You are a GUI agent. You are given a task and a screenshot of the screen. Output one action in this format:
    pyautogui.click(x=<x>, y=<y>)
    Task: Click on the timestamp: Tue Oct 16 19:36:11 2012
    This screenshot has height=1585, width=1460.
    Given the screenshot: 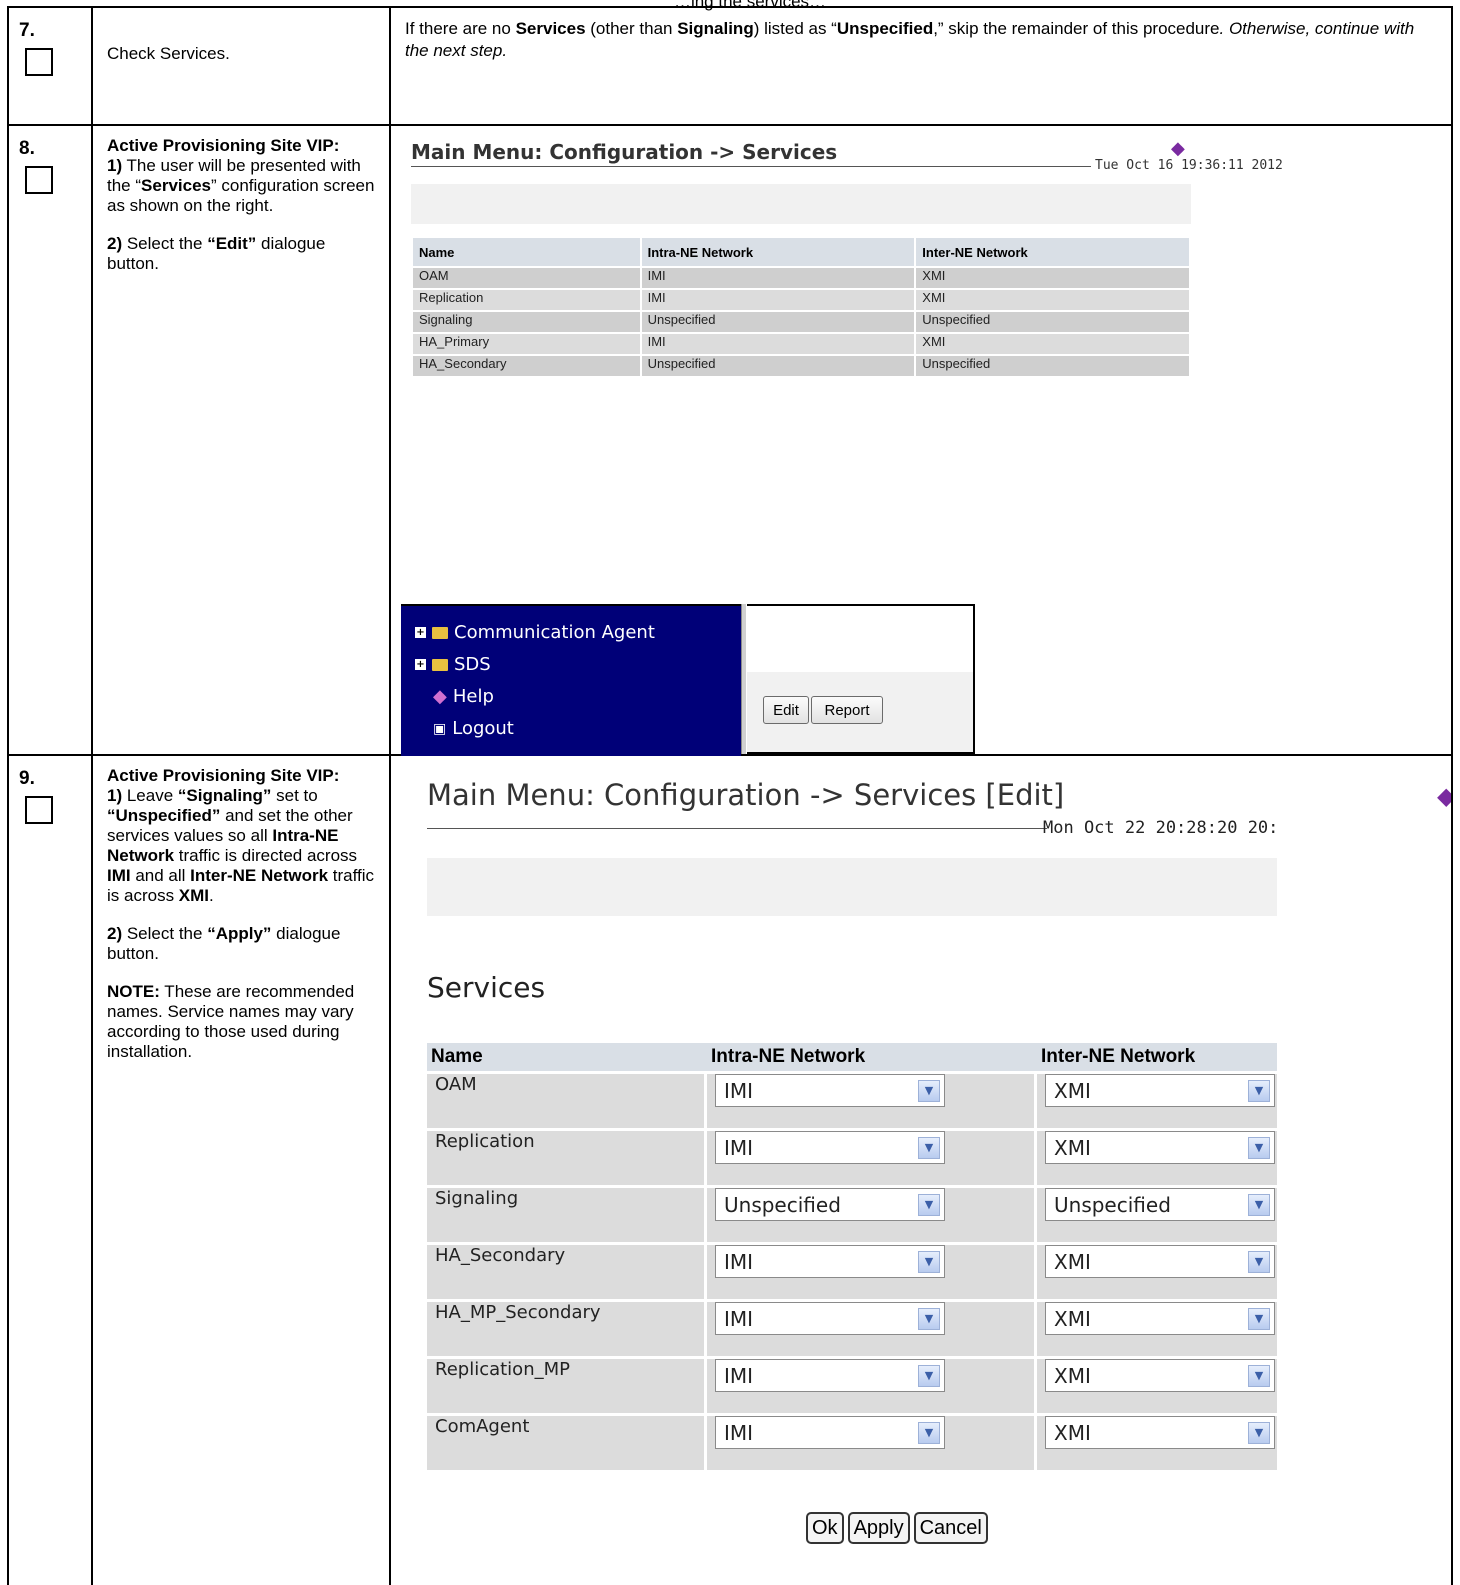 What is the action you would take?
    pyautogui.click(x=1187, y=165)
    